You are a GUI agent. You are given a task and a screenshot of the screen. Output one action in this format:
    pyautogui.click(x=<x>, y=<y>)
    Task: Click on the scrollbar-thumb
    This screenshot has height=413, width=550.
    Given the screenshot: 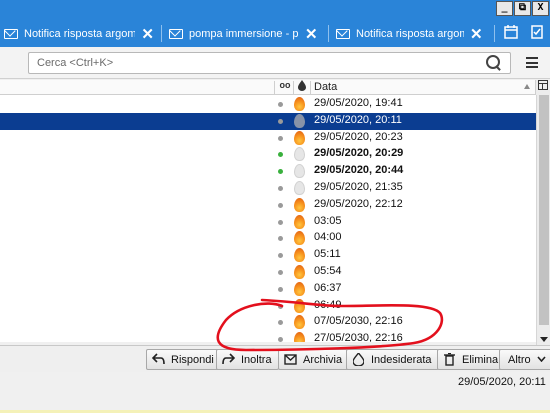 What is the action you would take?
    pyautogui.click(x=544, y=210)
    